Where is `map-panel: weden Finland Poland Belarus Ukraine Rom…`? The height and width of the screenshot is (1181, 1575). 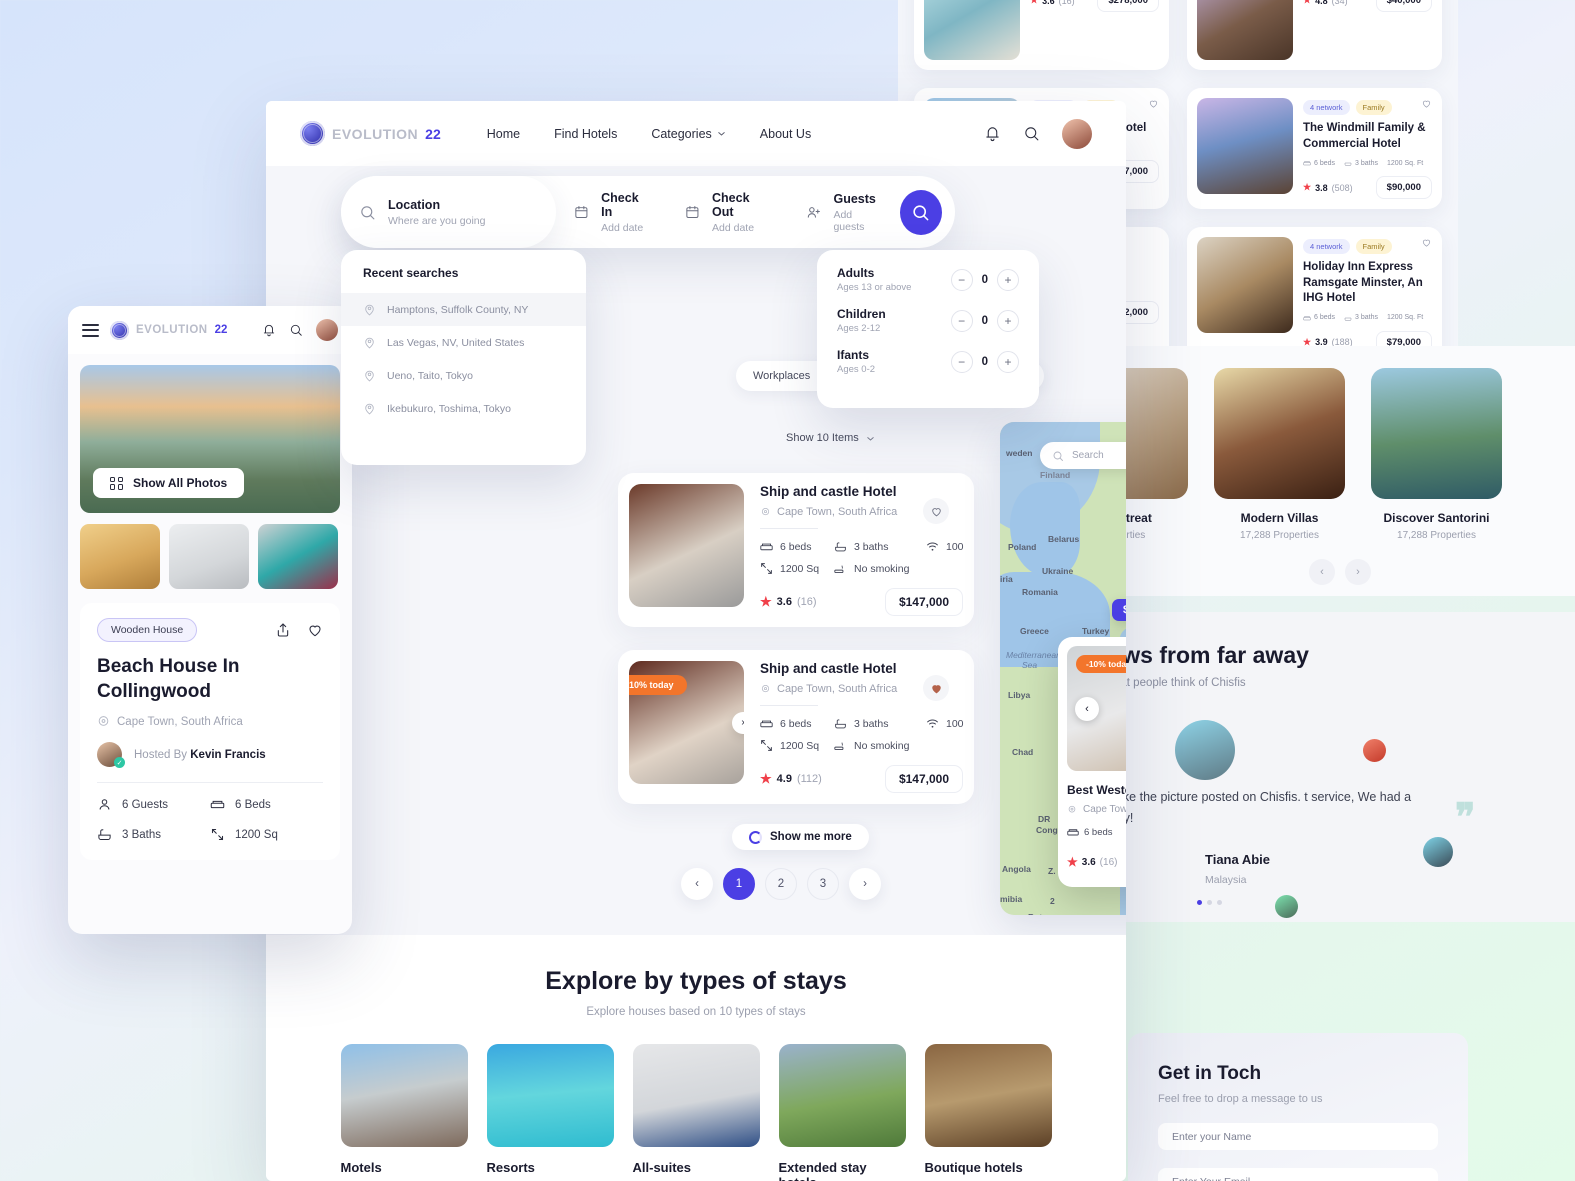
map-panel: weden Finland Poland Belarus Ukraine Rom… is located at coordinates (1063, 668).